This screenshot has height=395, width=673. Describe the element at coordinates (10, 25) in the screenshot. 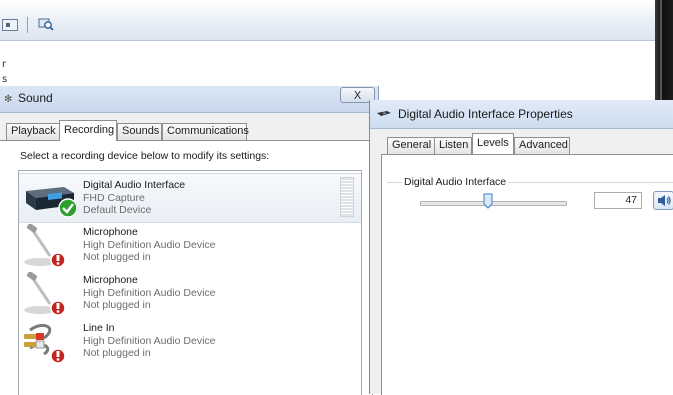

I see `view-icon` at that location.